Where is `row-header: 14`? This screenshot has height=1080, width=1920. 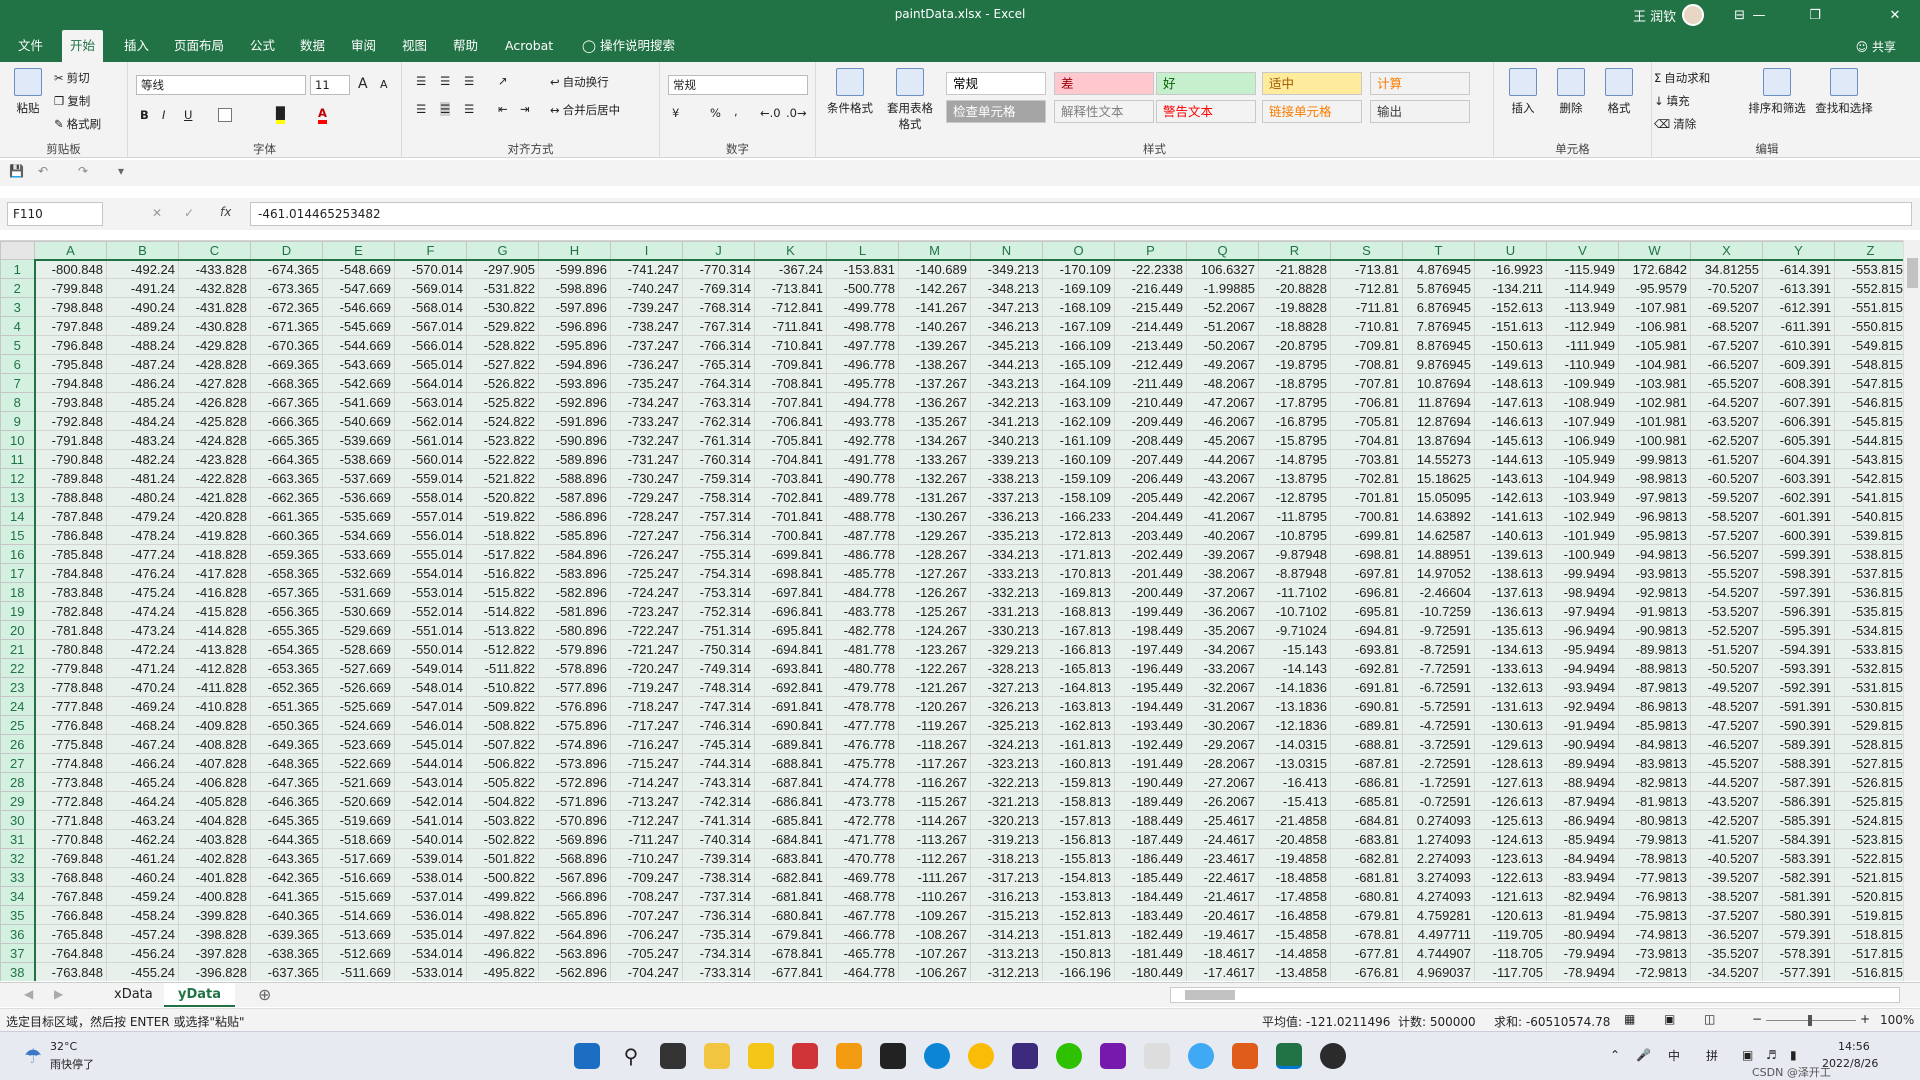
row-header: 14 is located at coordinates (18, 516).